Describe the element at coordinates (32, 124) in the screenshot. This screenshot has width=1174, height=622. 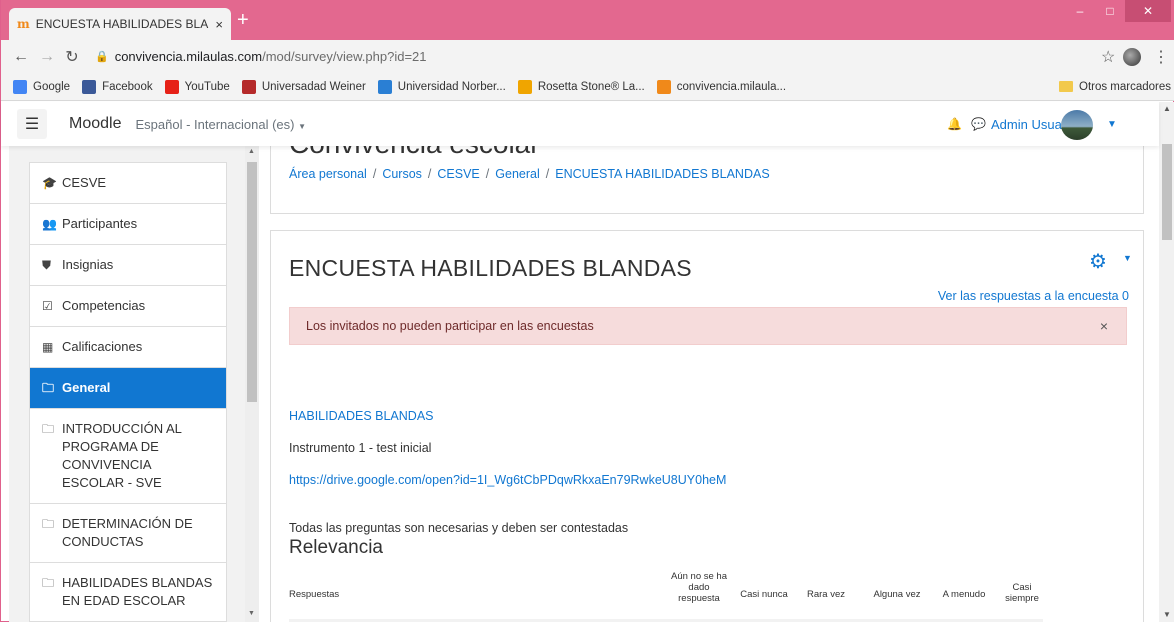
I see `hamburger-menu-icon: ☰` at that location.